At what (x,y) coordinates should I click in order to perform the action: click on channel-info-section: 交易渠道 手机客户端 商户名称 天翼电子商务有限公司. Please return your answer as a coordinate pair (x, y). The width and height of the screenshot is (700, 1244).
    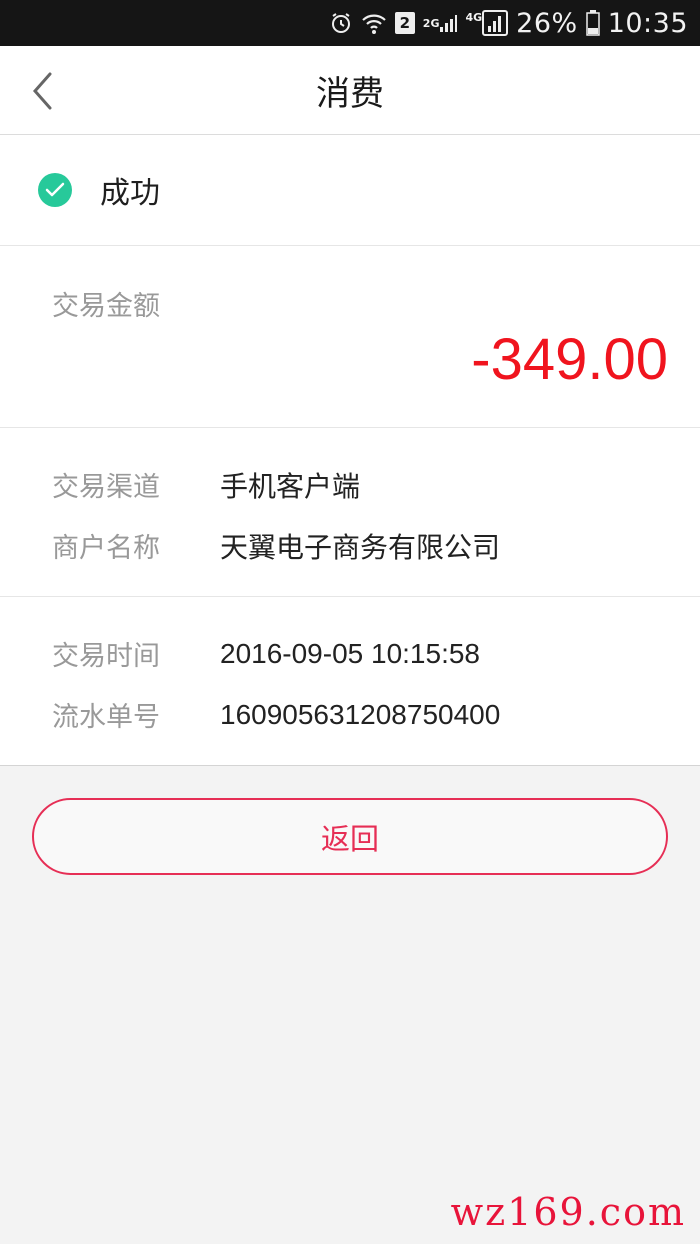
    Looking at the image, I should click on (350, 512).